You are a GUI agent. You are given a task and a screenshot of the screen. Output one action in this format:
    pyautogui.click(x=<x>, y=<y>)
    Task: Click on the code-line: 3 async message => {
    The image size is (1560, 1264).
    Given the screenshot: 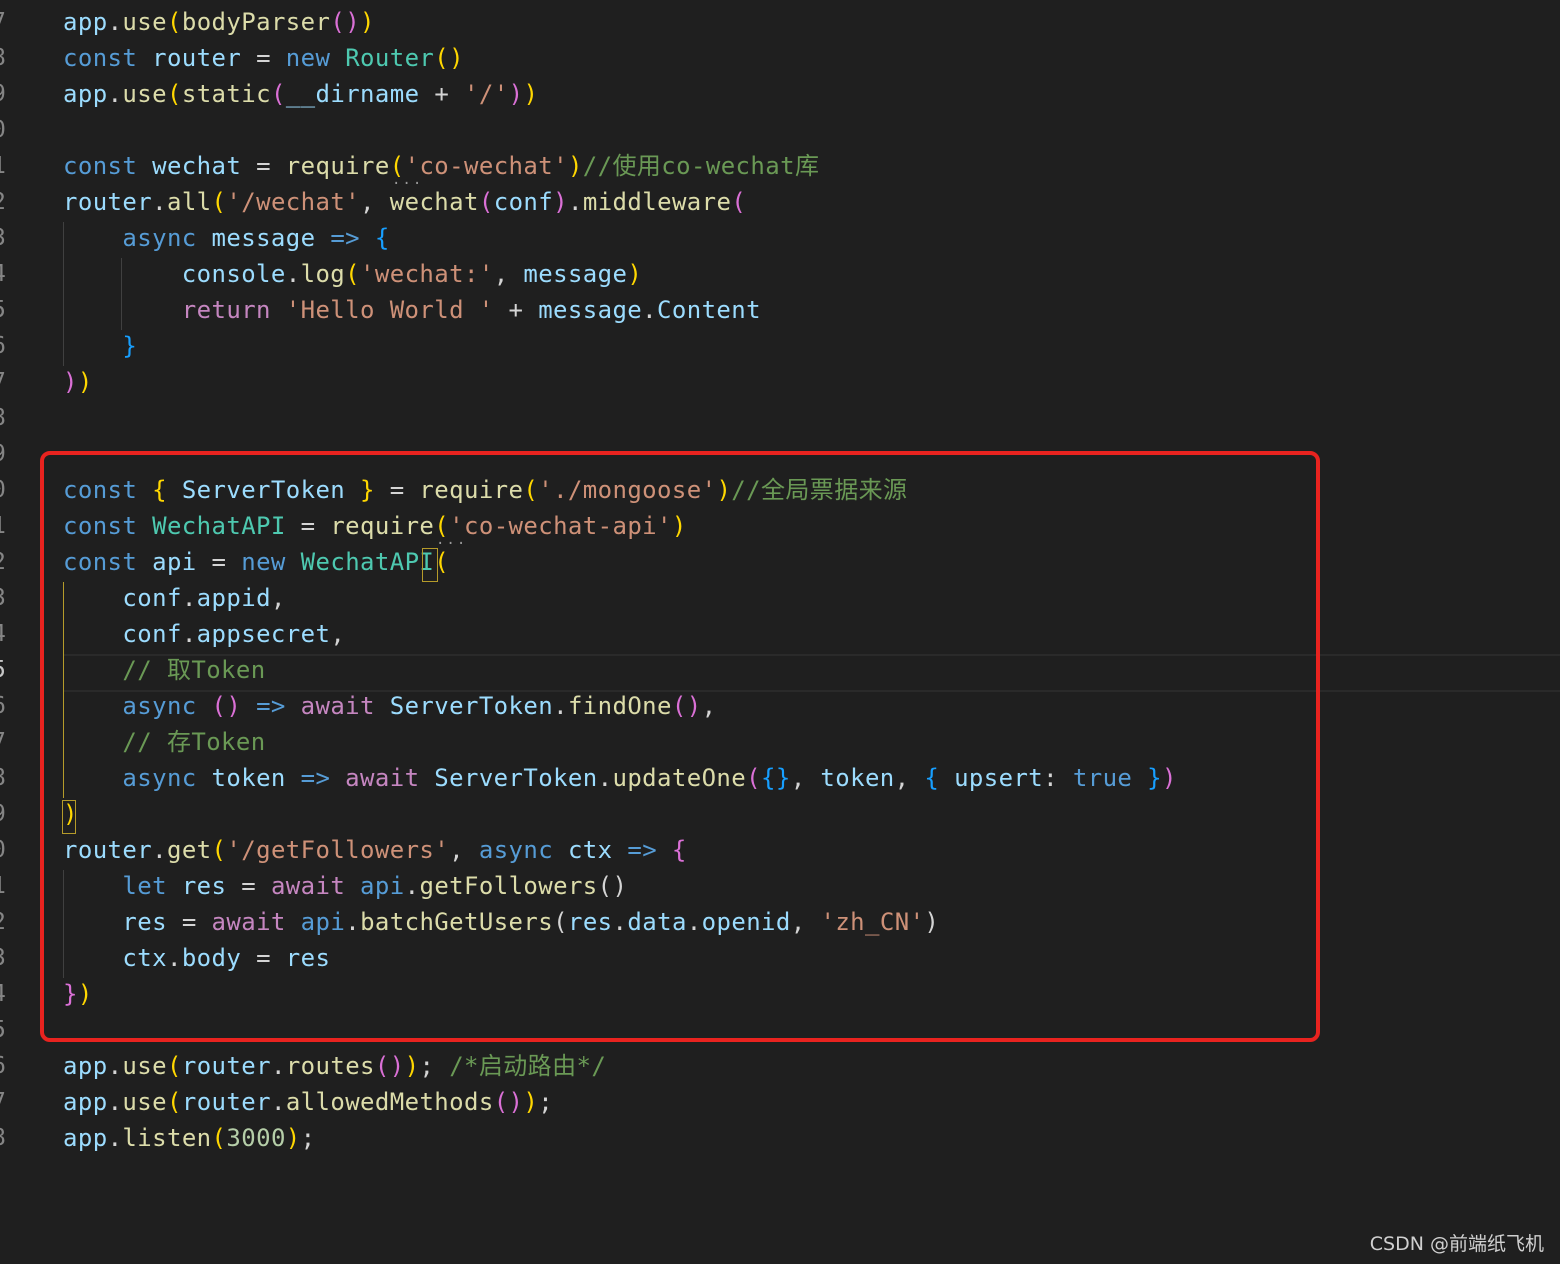 What is the action you would take?
    pyautogui.click(x=780, y=238)
    